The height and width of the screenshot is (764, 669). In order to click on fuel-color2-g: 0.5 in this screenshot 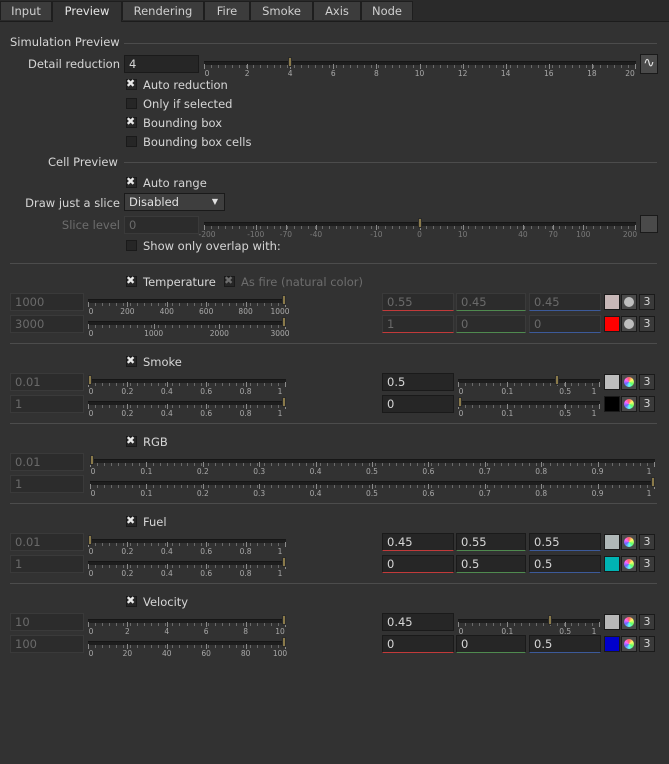, I will do `click(491, 564)`.